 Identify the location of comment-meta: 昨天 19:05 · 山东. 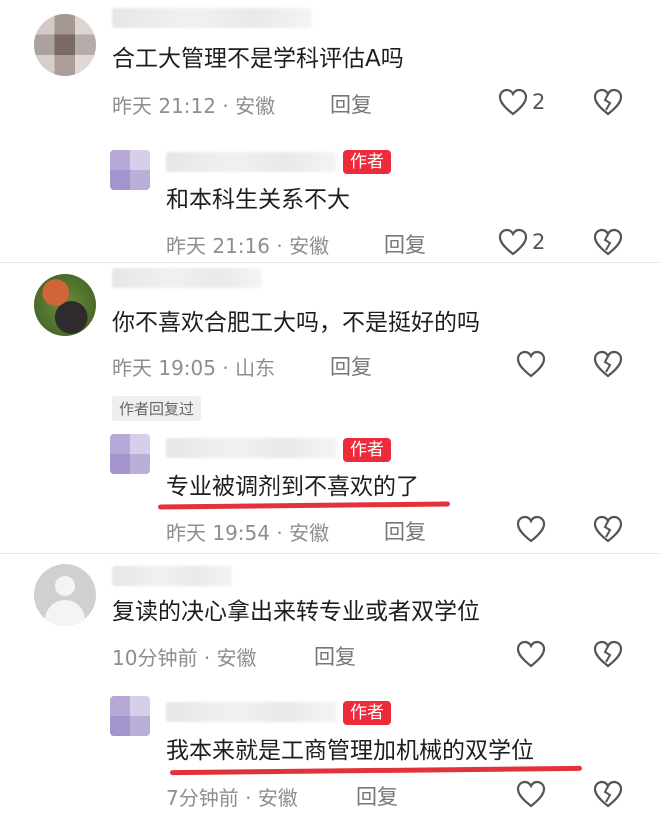
(193, 366).